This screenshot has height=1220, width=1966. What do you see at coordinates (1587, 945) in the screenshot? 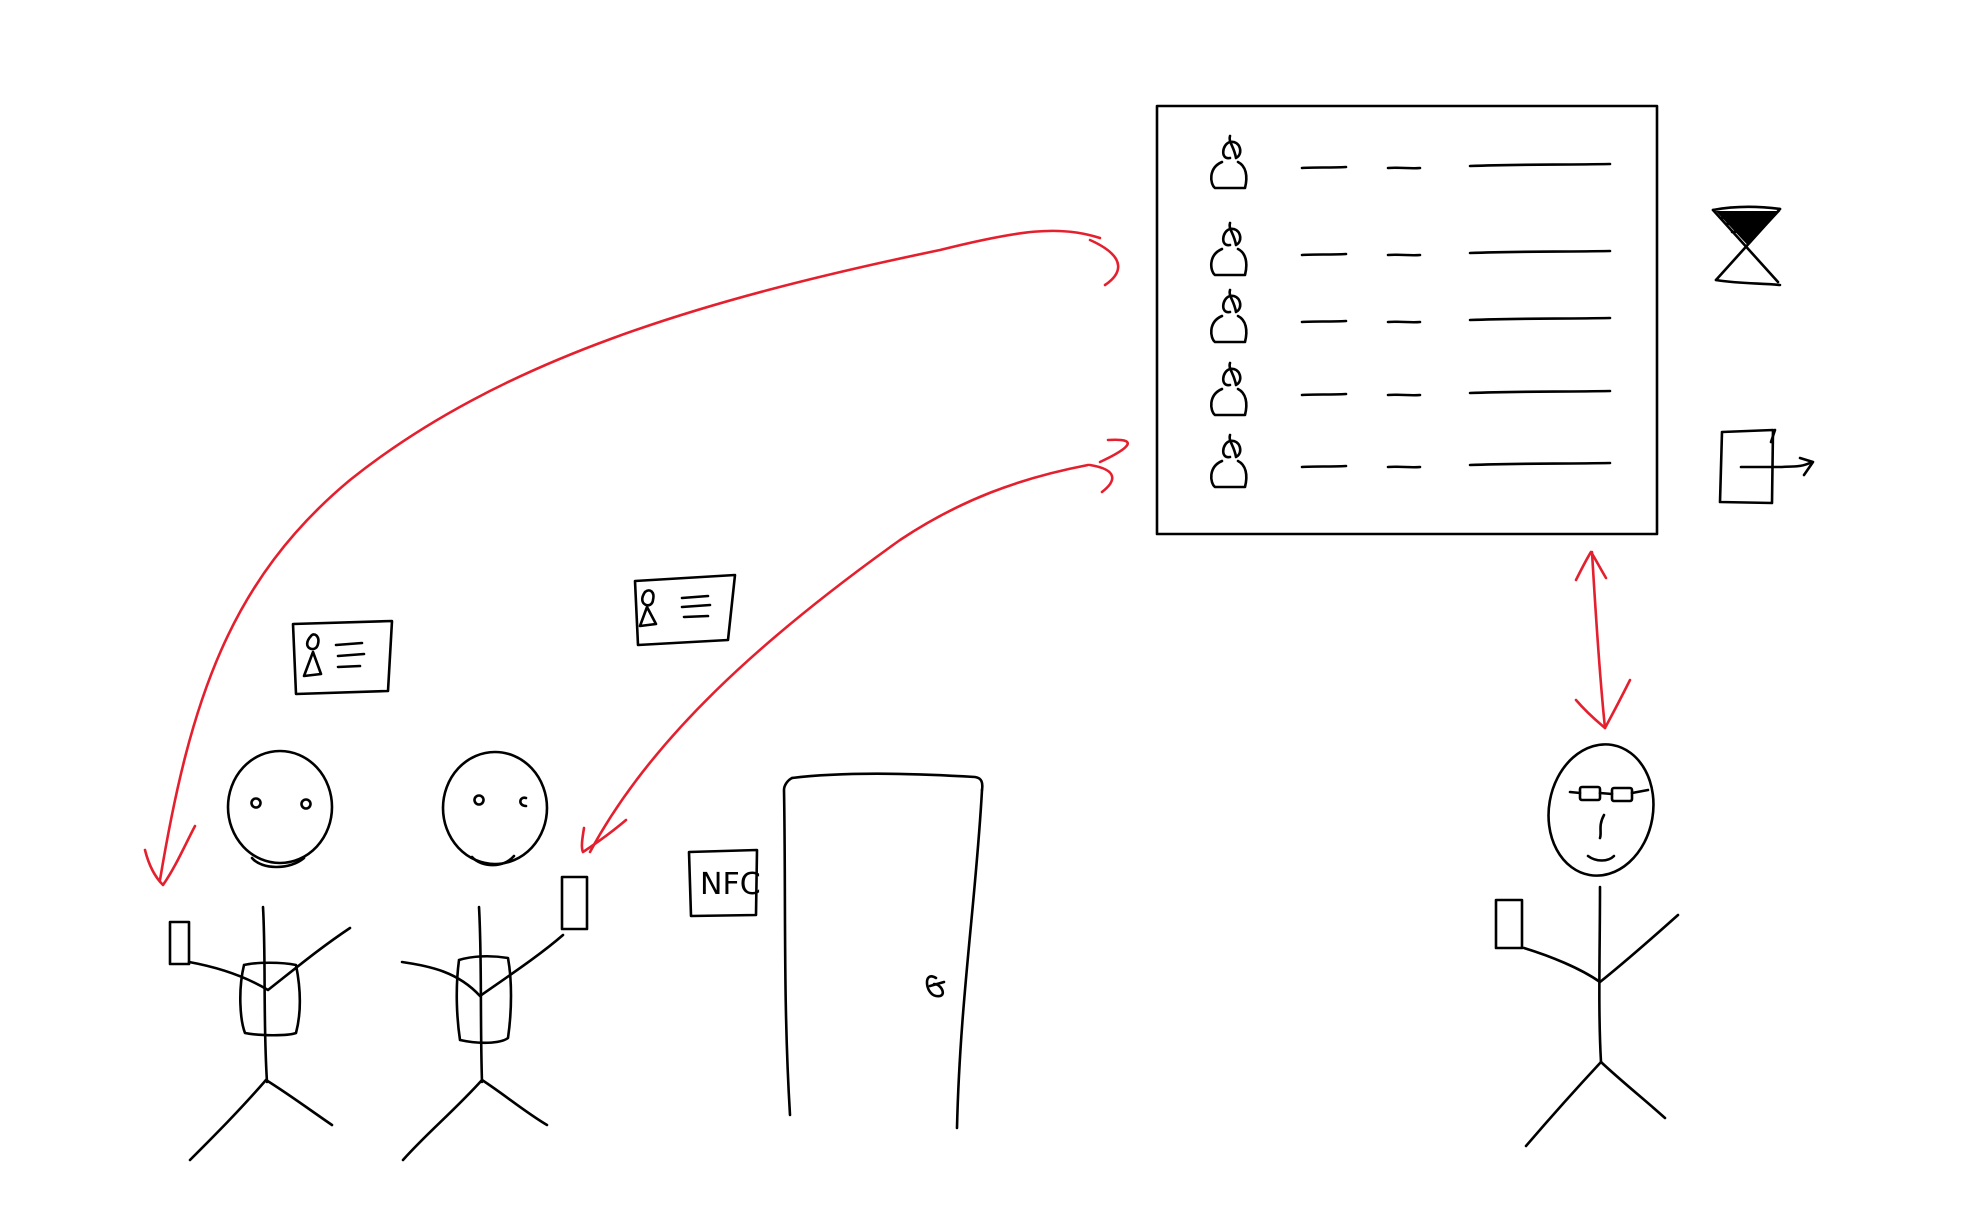
I see `teacher` at bounding box center [1587, 945].